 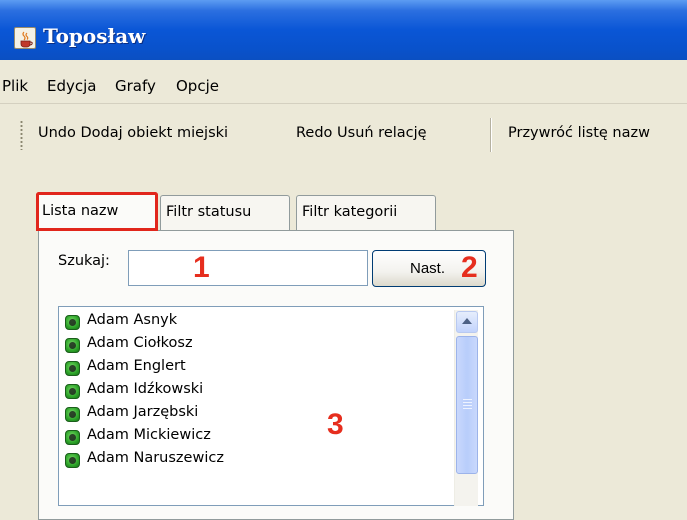 I want to click on list-item-label: Adam Englert, so click(x=136, y=366).